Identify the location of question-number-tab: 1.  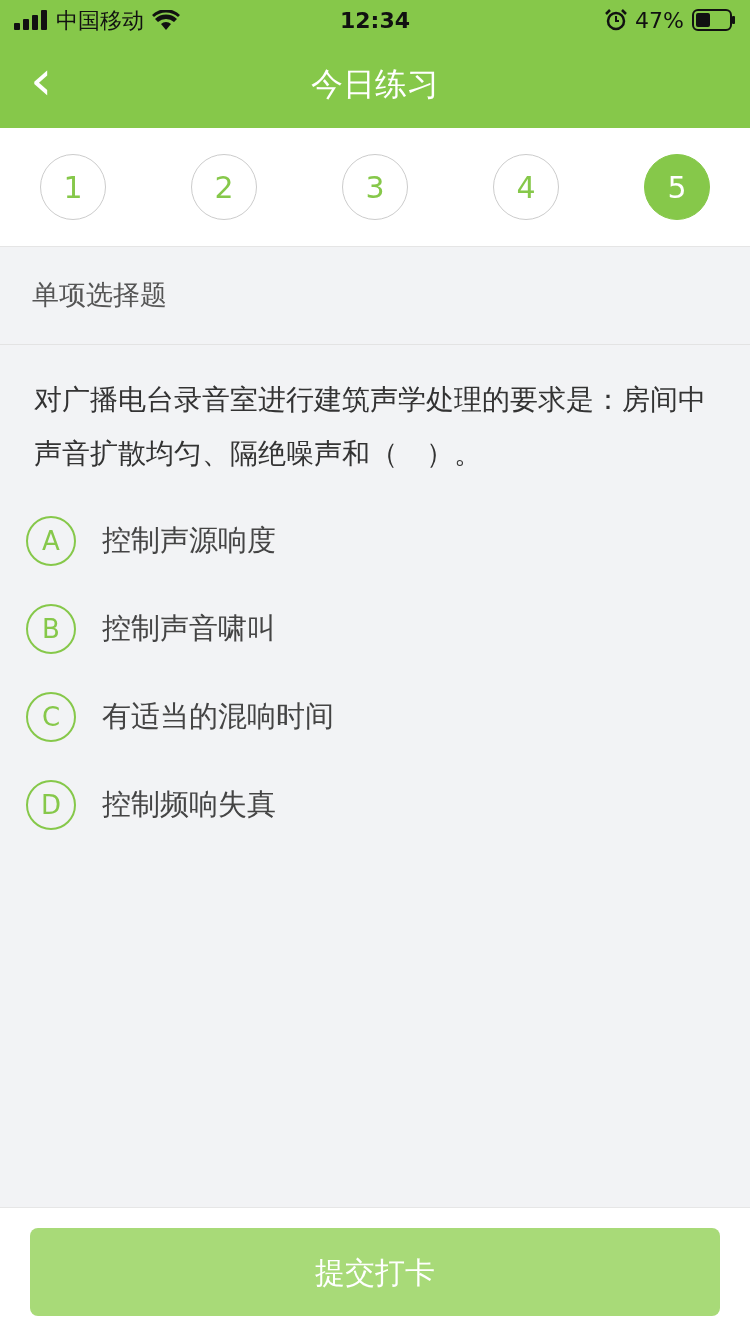
(73, 187).